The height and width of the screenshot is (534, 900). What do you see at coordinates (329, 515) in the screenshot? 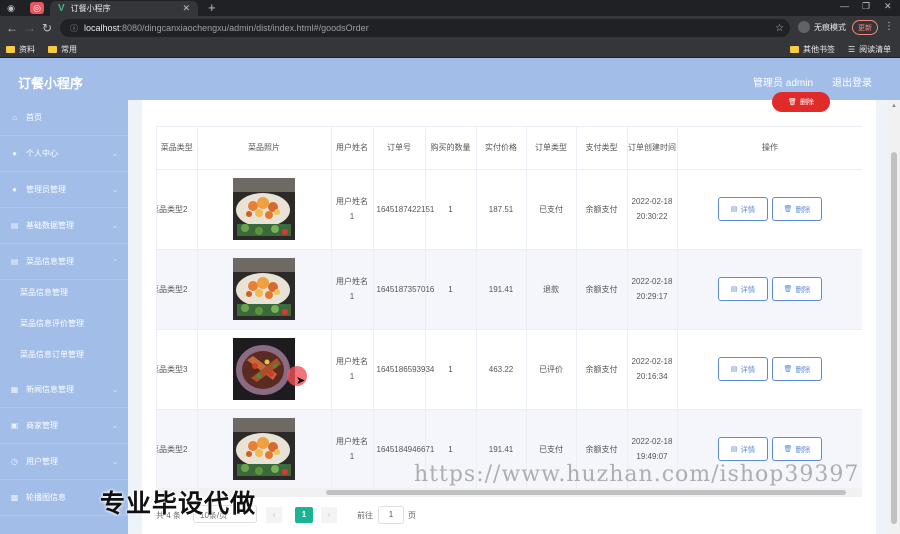
I see `next-page-icon: ›` at bounding box center [329, 515].